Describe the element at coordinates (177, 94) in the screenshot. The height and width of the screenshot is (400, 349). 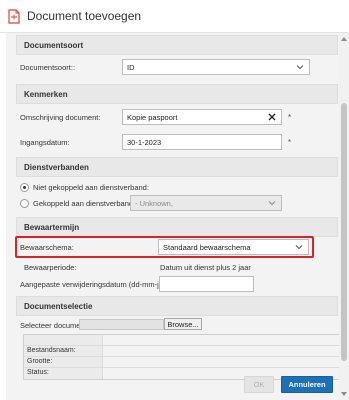
I see `section-header-kenmerken: Kenmerken` at that location.